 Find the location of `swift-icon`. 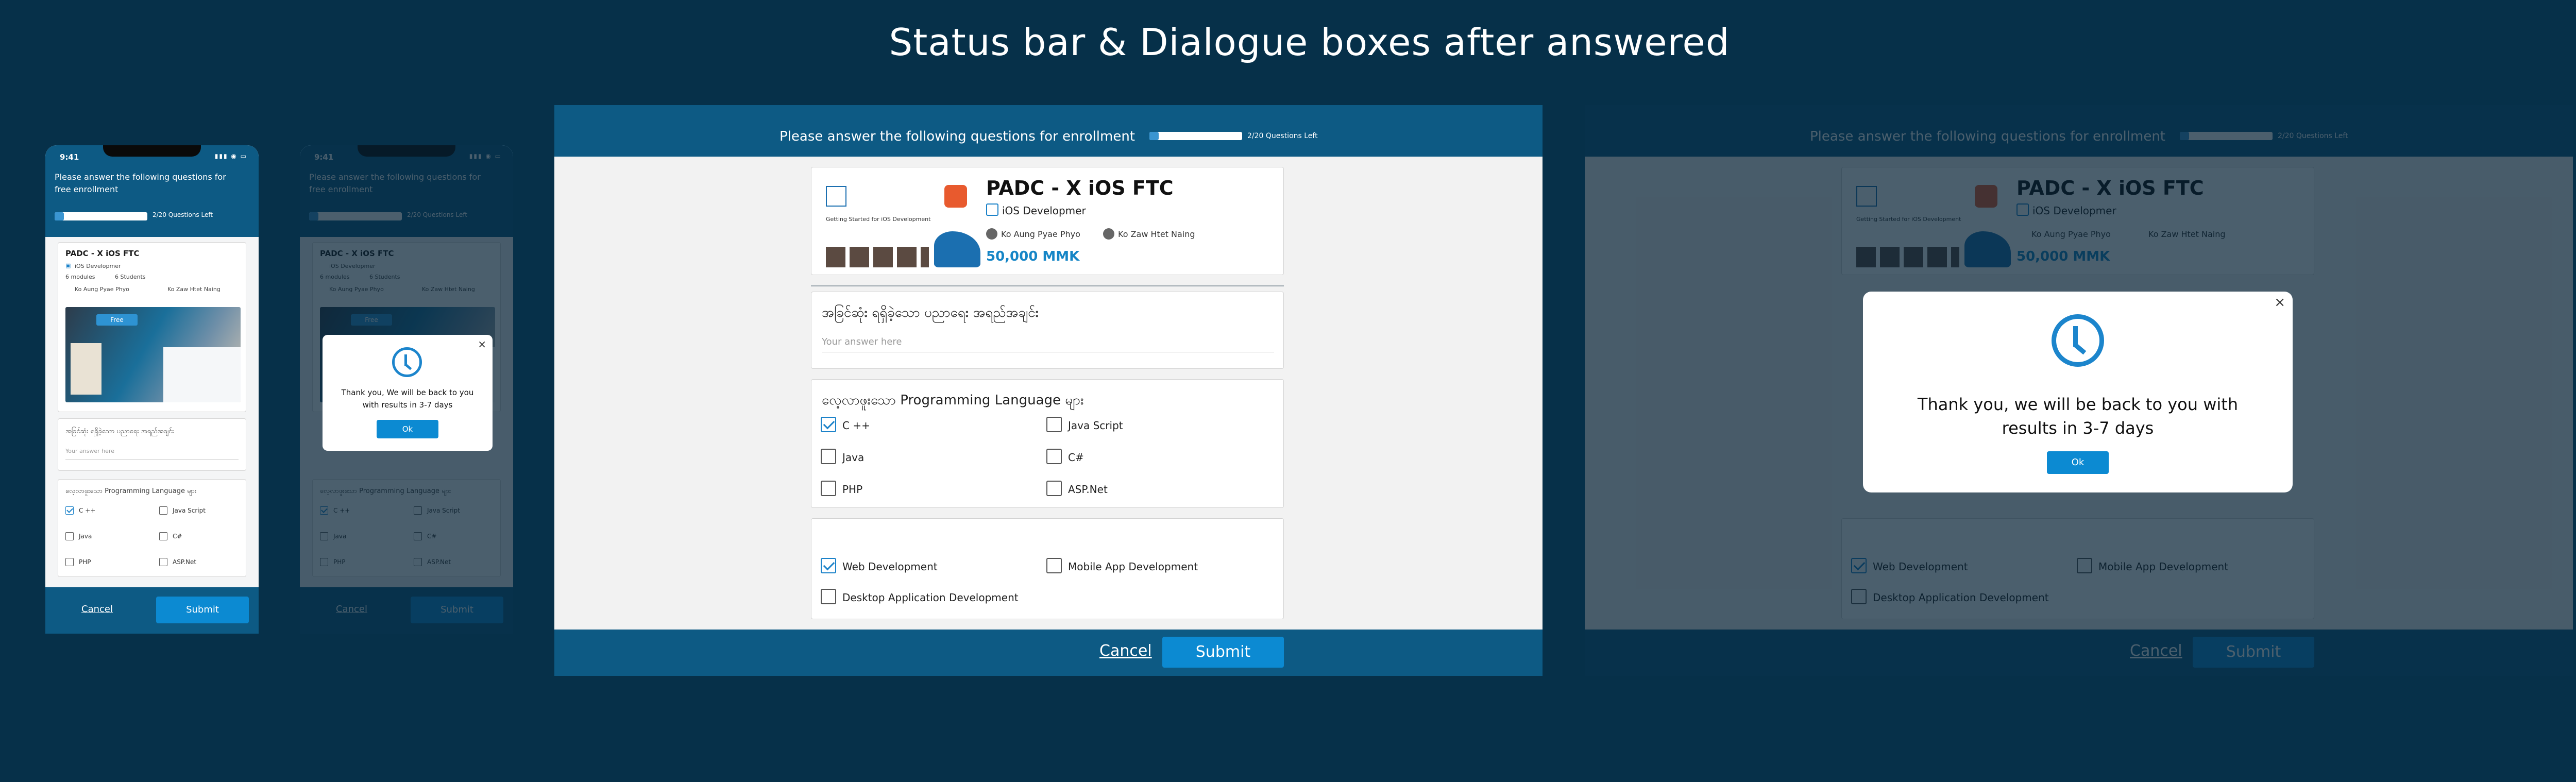

swift-icon is located at coordinates (955, 196).